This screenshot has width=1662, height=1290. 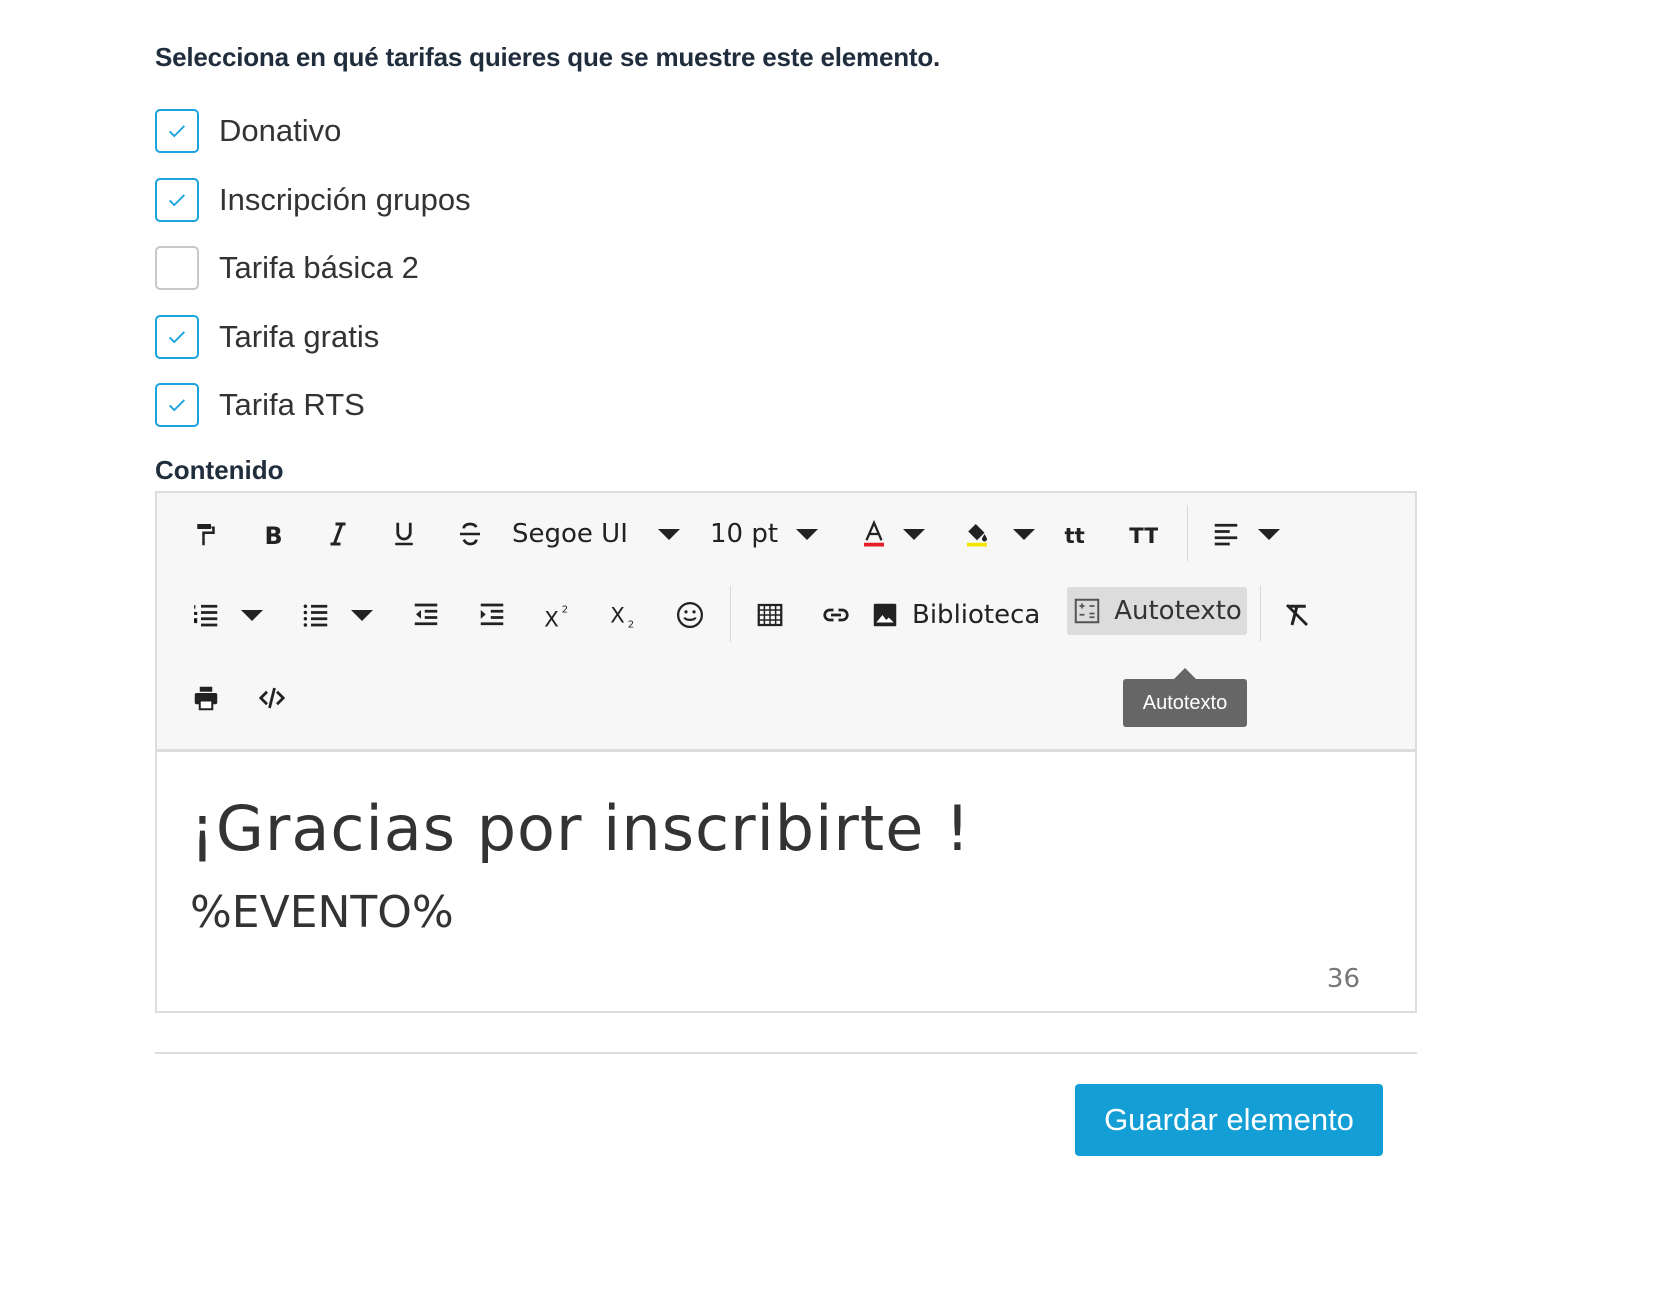 I want to click on indent-icon, so click(x=492, y=614).